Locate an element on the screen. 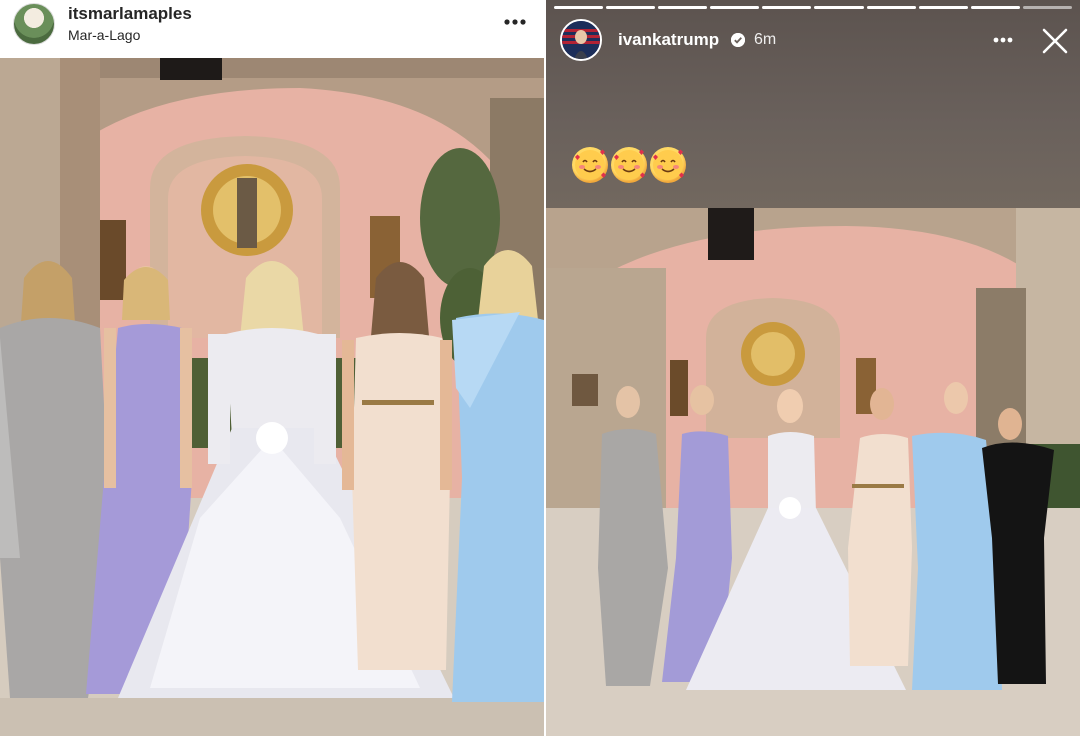  story-username: ivankatrump is located at coordinates (668, 40).